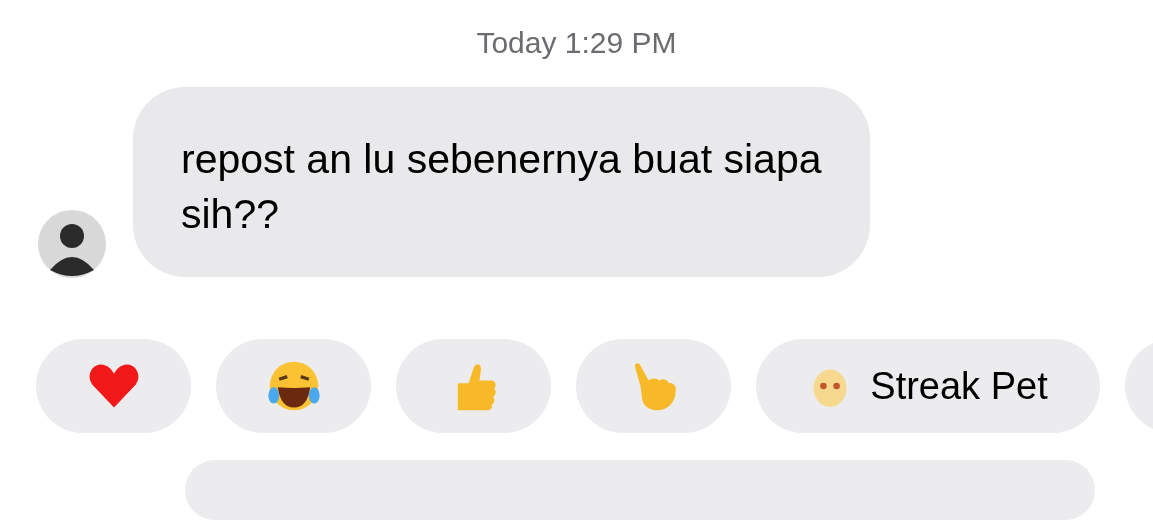 Image resolution: width=1153 pixels, height=520 pixels. Describe the element at coordinates (293, 386) in the screenshot. I see `laughing-face-icon` at that location.